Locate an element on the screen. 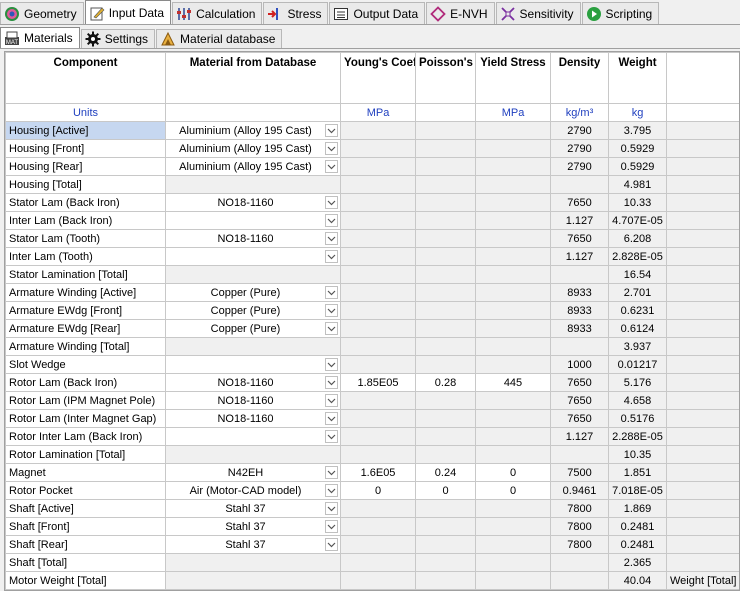  component-name-cell: Stator Lamination [Total] is located at coordinates (85, 274).